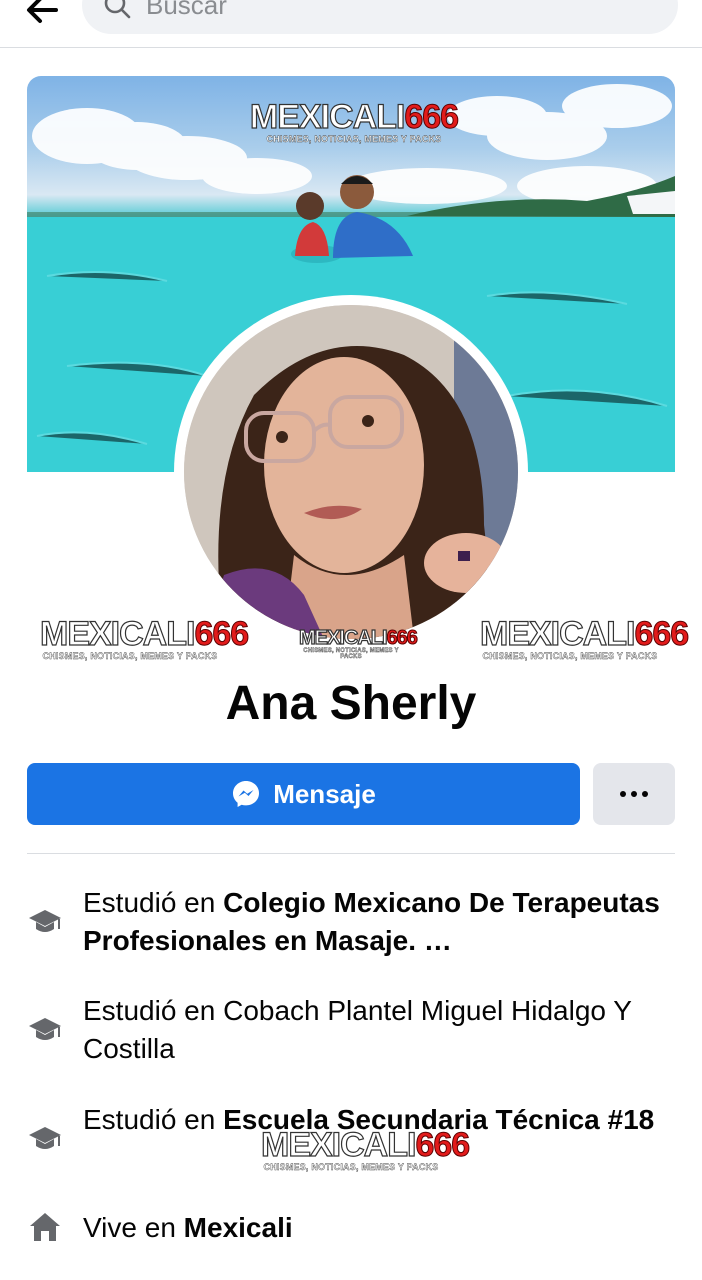  Describe the element at coordinates (246, 794) in the screenshot. I see `messenger-icon` at that location.